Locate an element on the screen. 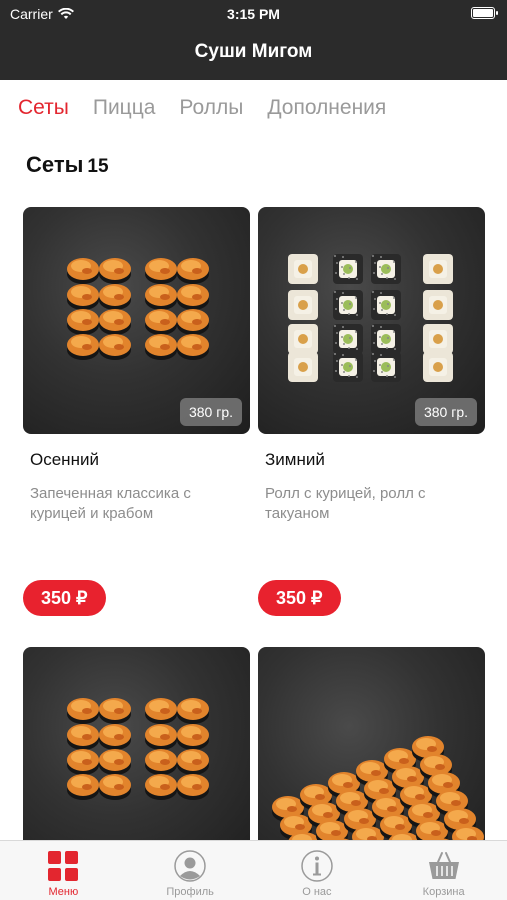 This screenshot has width=507, height=900. section-count: 15 is located at coordinates (98, 166).